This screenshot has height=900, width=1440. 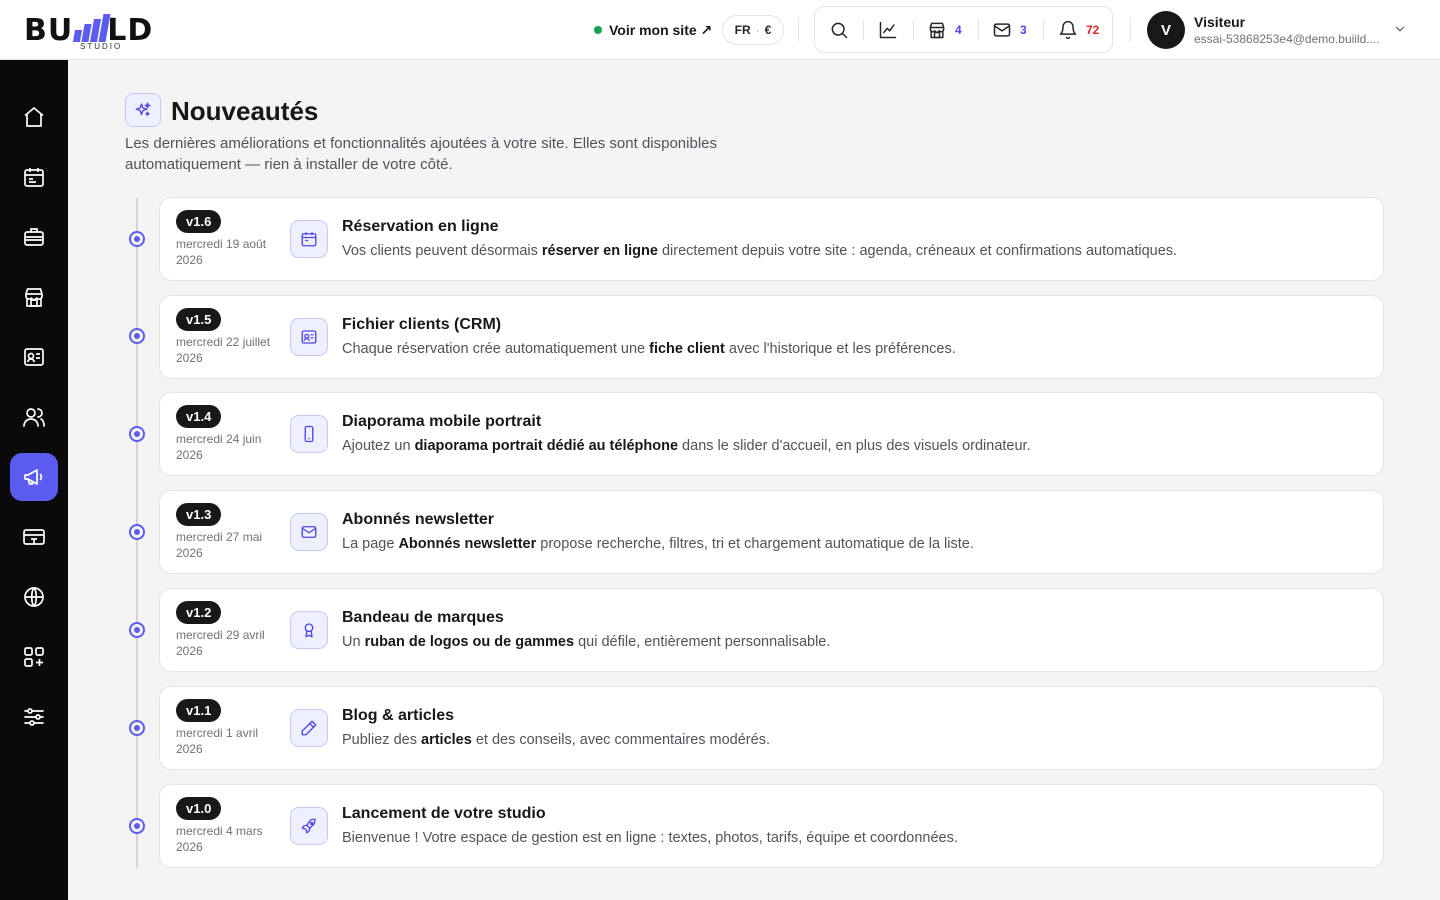 I want to click on language-currency-selector: FR · €, so click(x=753, y=30).